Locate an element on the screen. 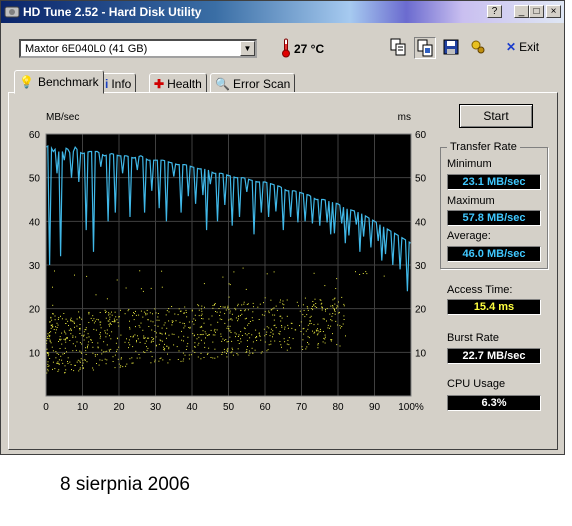 The width and height of the screenshot is (572, 526). exit-button: ✕ Exit is located at coordinates (522, 47).